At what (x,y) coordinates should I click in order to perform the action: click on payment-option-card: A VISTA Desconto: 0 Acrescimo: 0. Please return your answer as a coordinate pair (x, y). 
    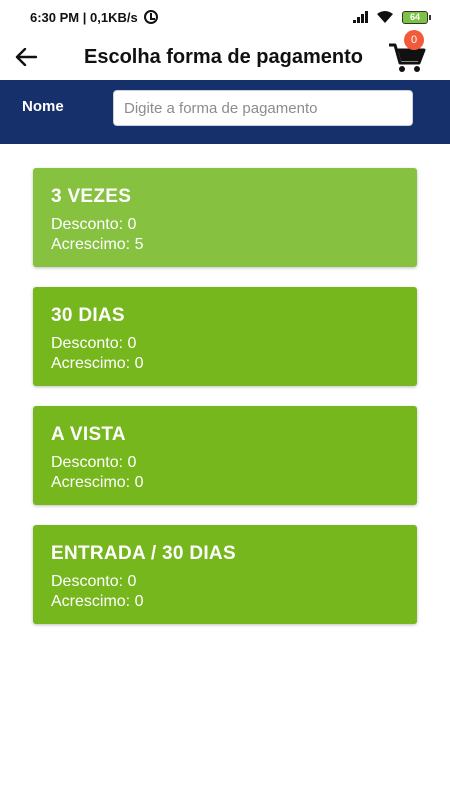
    Looking at the image, I should click on (225, 455).